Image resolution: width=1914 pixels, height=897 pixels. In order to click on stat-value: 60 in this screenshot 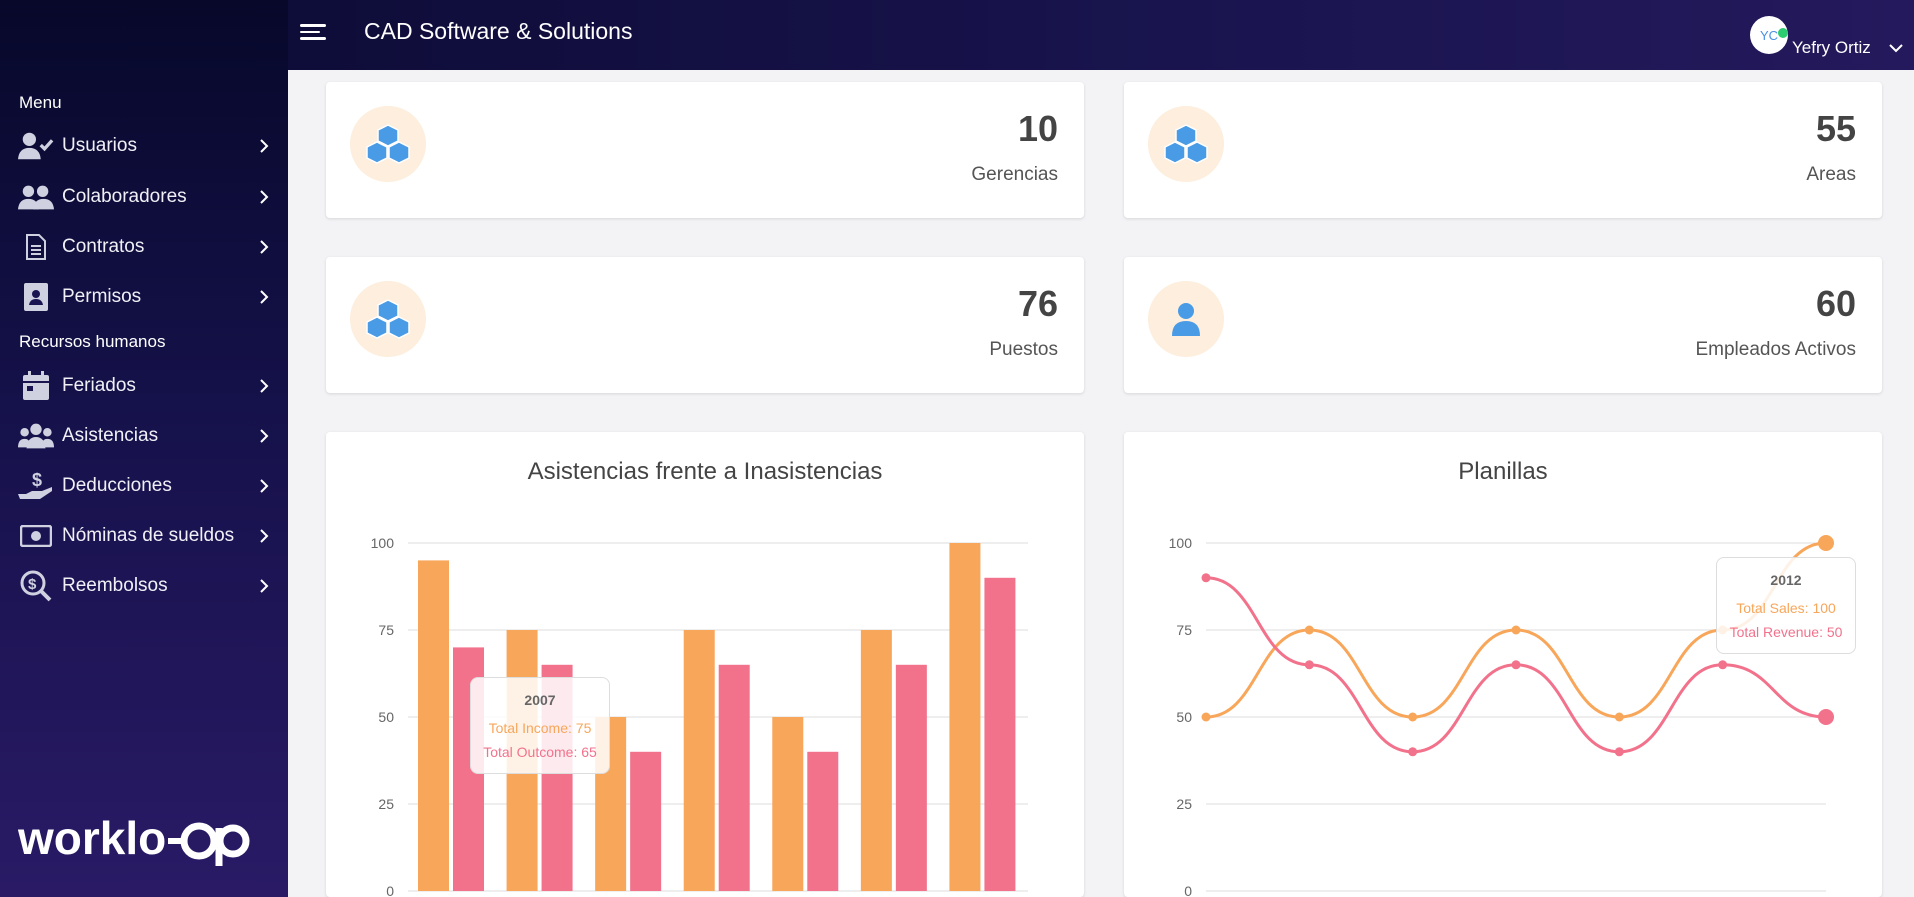, I will do `click(1835, 303)`.